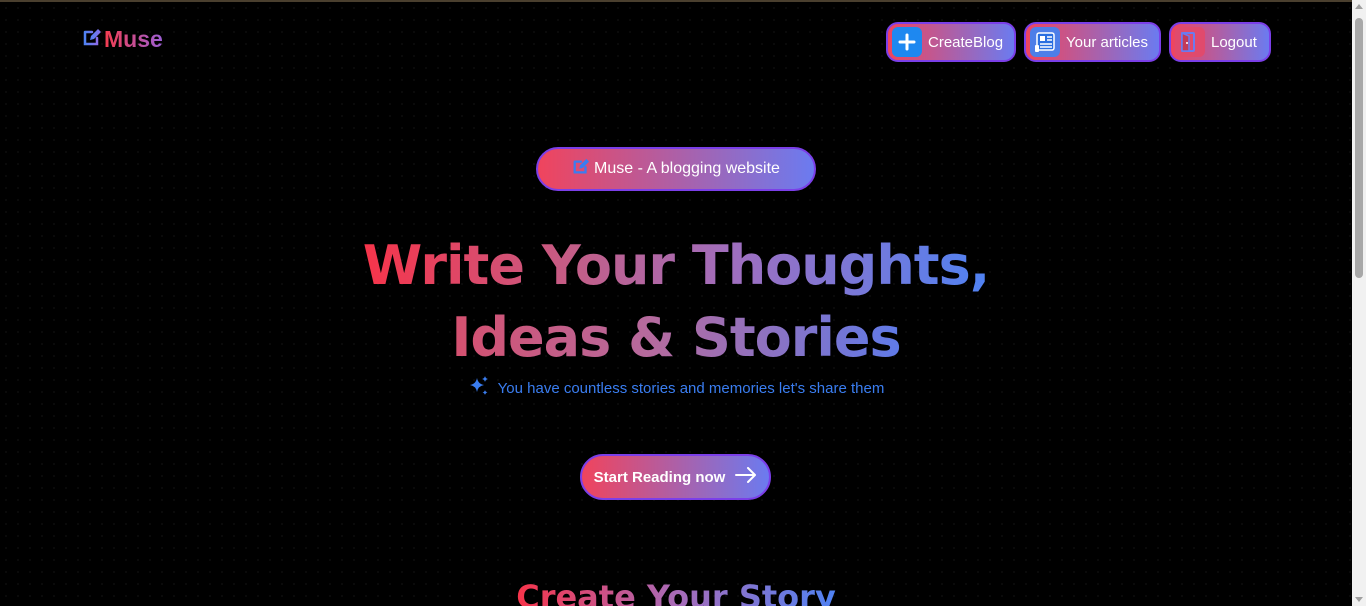 The image size is (1366, 606). Describe the element at coordinates (966, 42) in the screenshot. I see `create-blog-label: CreateBlog` at that location.